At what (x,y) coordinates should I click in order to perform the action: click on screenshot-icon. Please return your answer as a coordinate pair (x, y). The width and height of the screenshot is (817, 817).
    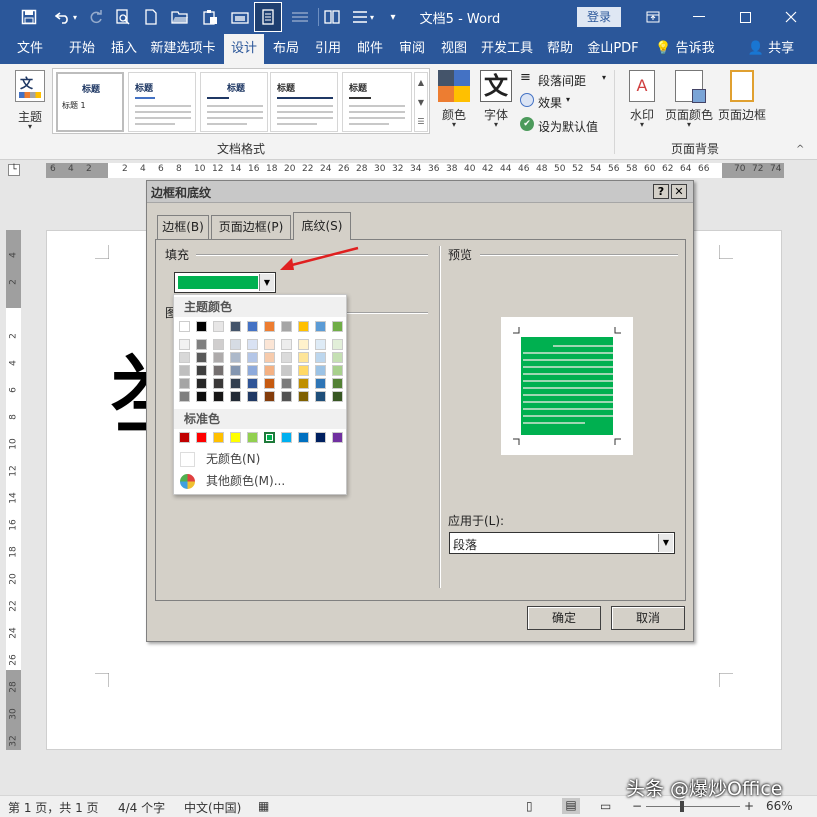
    Looking at the image, I should click on (240, 17).